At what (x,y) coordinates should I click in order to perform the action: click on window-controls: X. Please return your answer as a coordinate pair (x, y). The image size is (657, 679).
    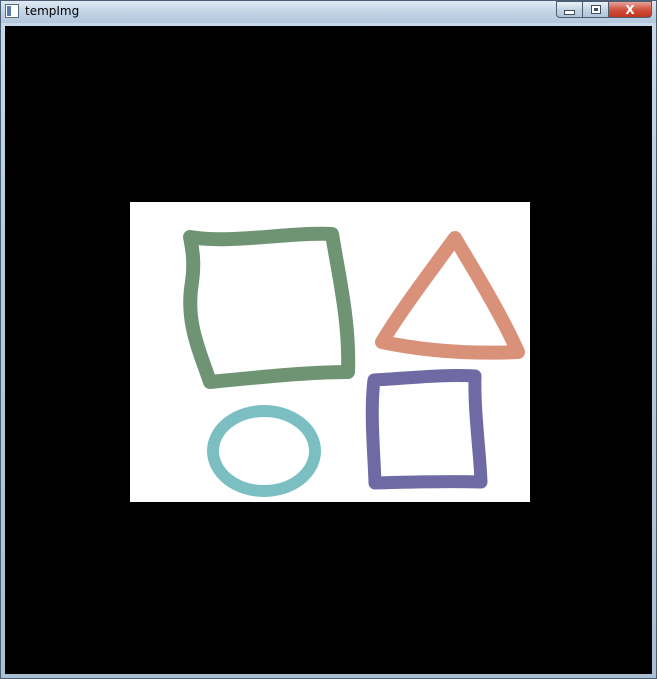
    Looking at the image, I should click on (604, 10).